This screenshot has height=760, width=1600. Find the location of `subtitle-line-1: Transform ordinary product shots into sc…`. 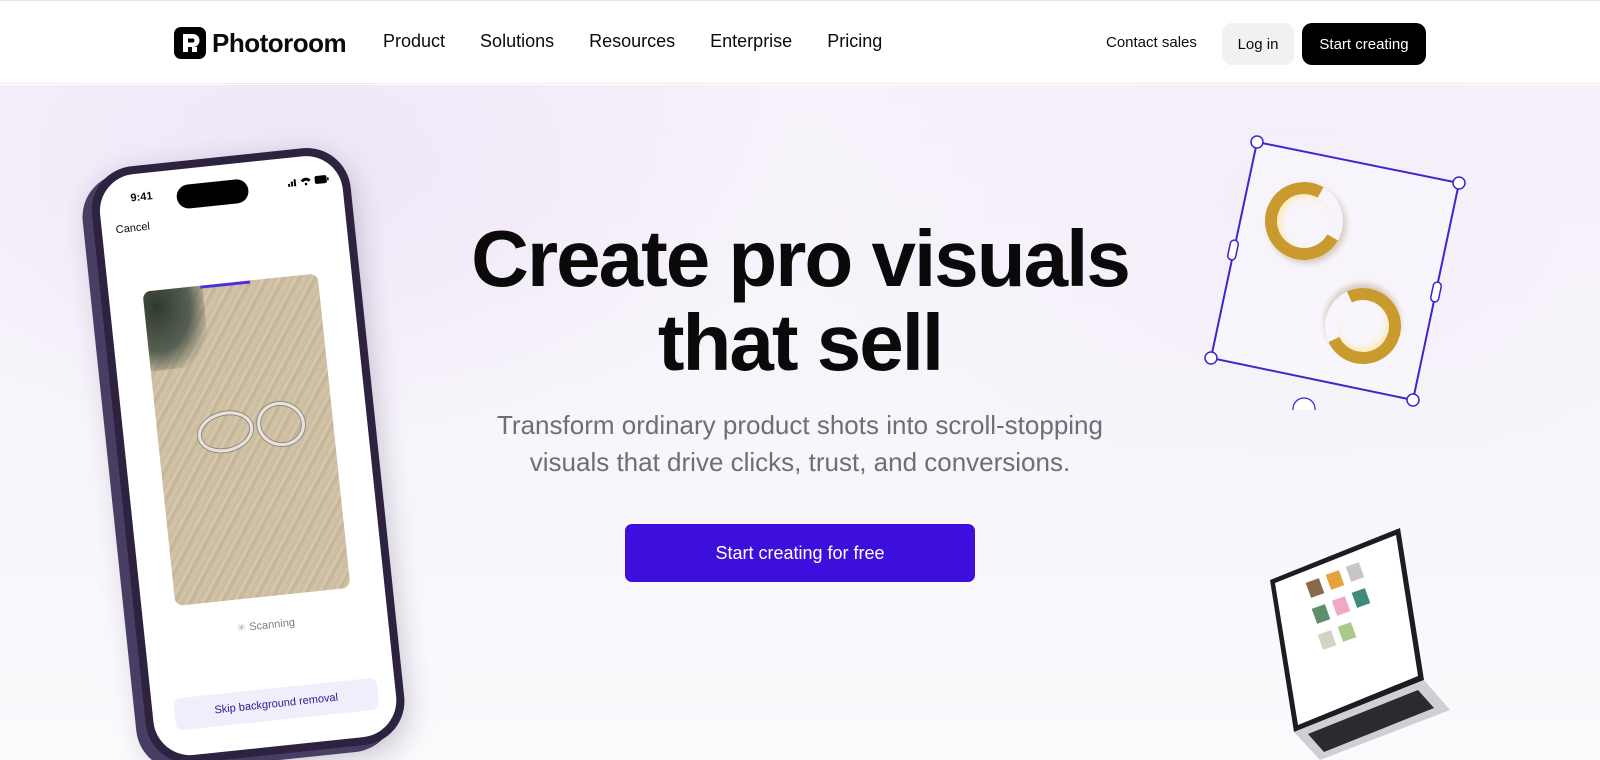

subtitle-line-1: Transform ordinary product shots into sc… is located at coordinates (800, 425).